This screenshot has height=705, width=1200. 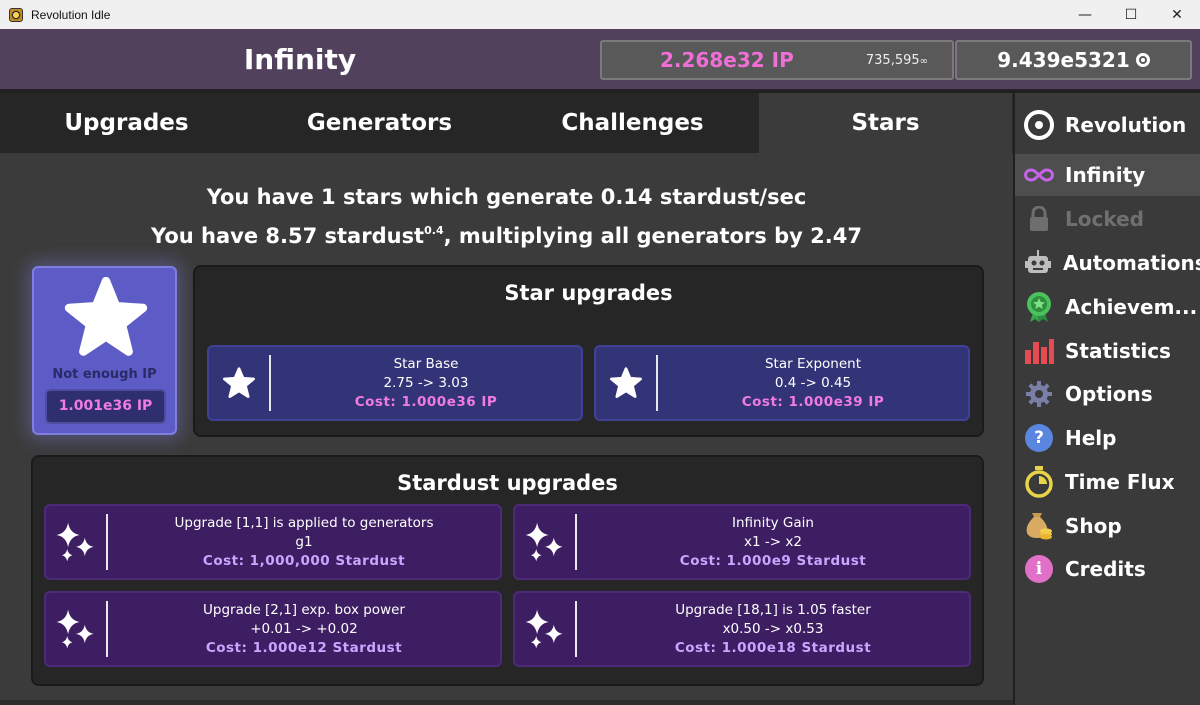 What do you see at coordinates (304, 647) in the screenshot?
I see `upgrade-cost: Cost: 1.000e12 Stardust` at bounding box center [304, 647].